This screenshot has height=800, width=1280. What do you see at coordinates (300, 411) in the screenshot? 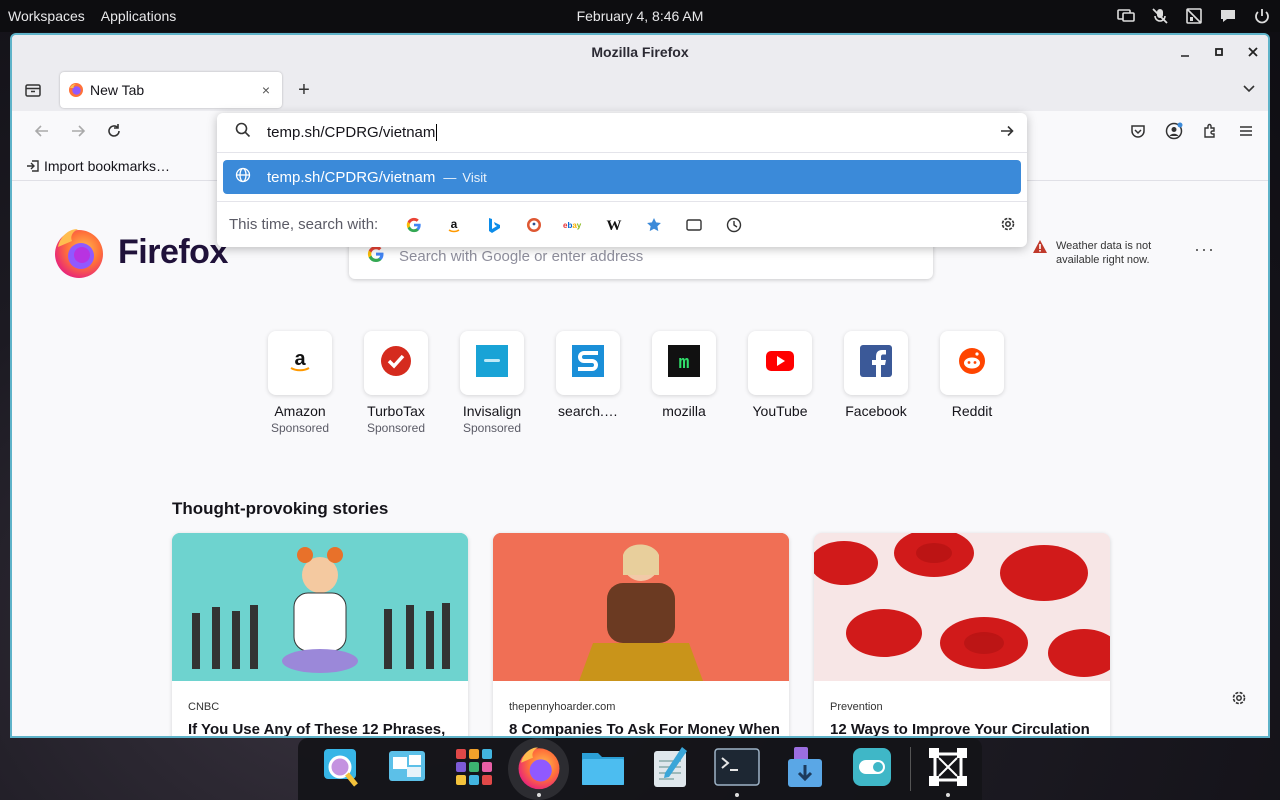
I see `shortcut-name: Amazon` at bounding box center [300, 411].